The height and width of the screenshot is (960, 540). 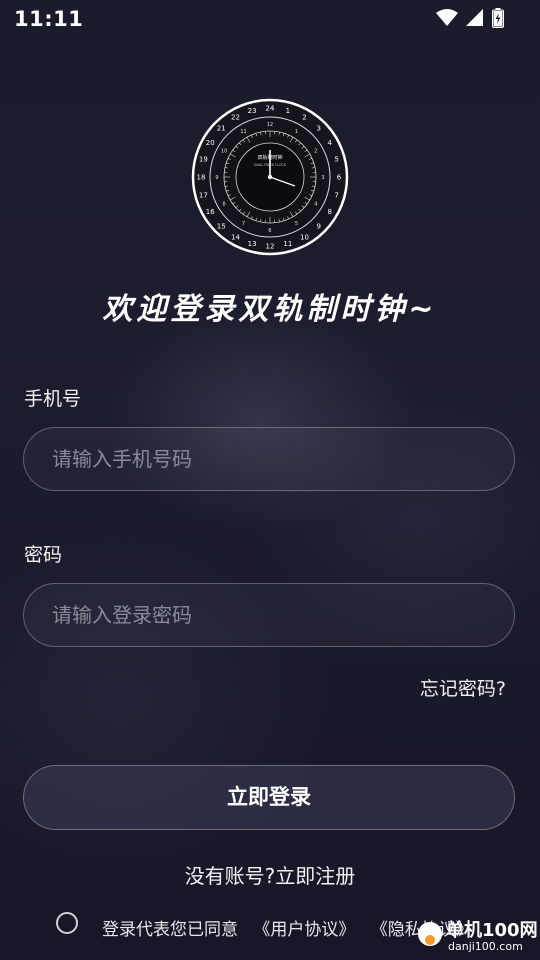 What do you see at coordinates (304, 930) in the screenshot?
I see `user-agreement-link: 《用户协议》` at bounding box center [304, 930].